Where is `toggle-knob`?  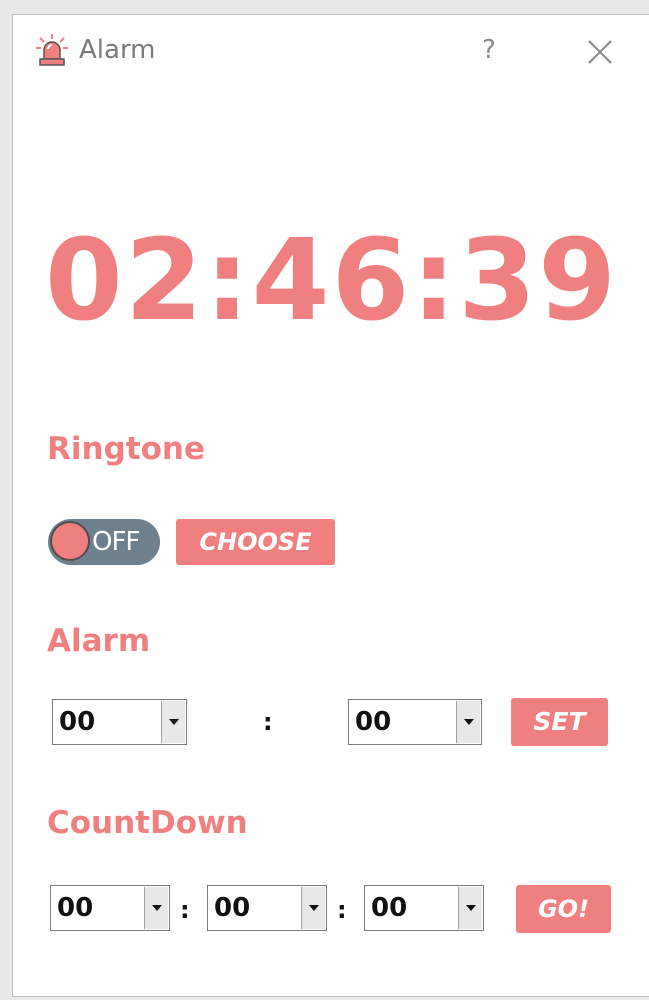 toggle-knob is located at coordinates (70, 541).